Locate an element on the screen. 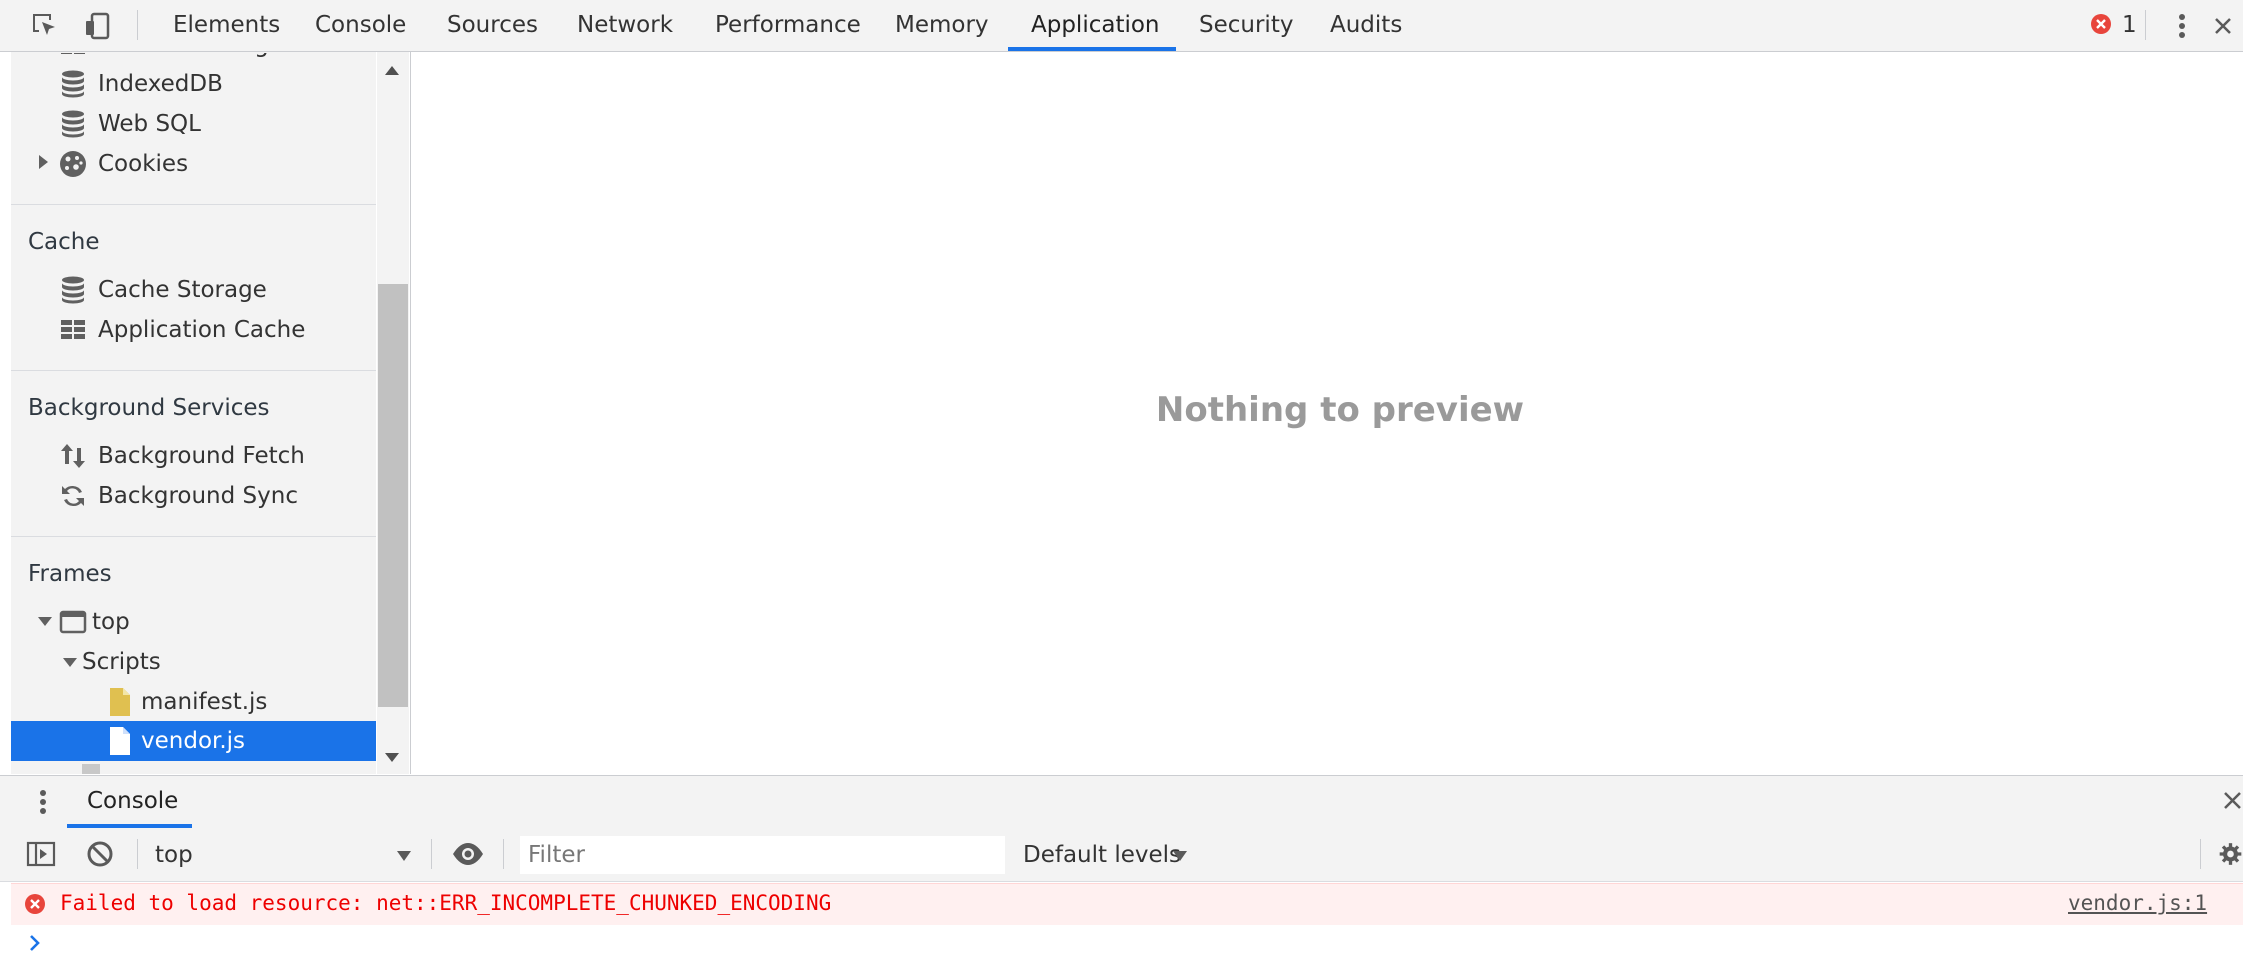 The height and width of the screenshot is (963, 2243). live-expression-eye-icon is located at coordinates (468, 856).